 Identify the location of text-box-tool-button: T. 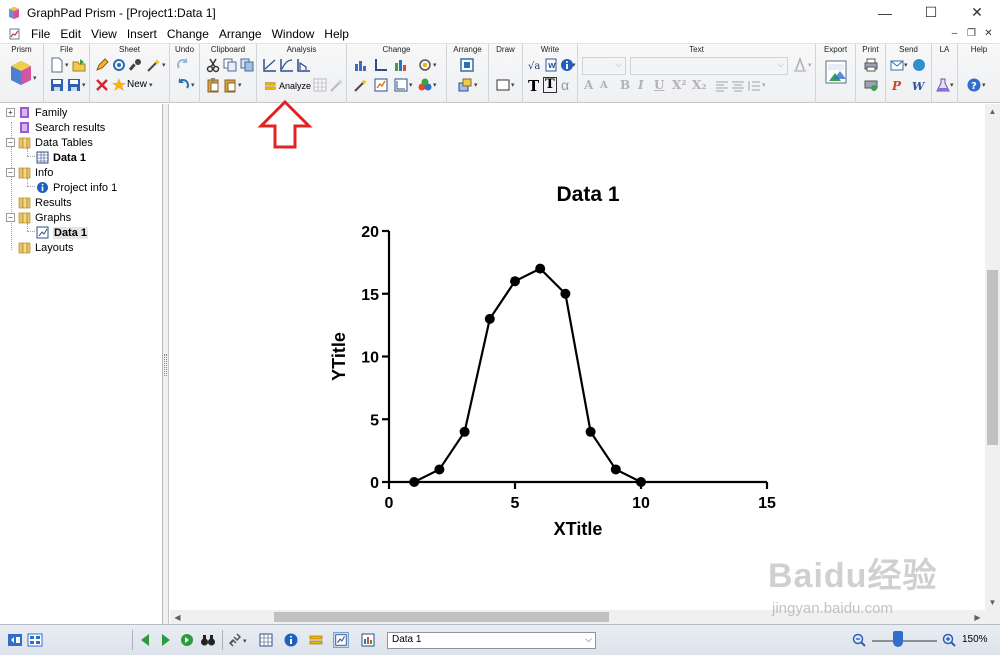
(550, 85).